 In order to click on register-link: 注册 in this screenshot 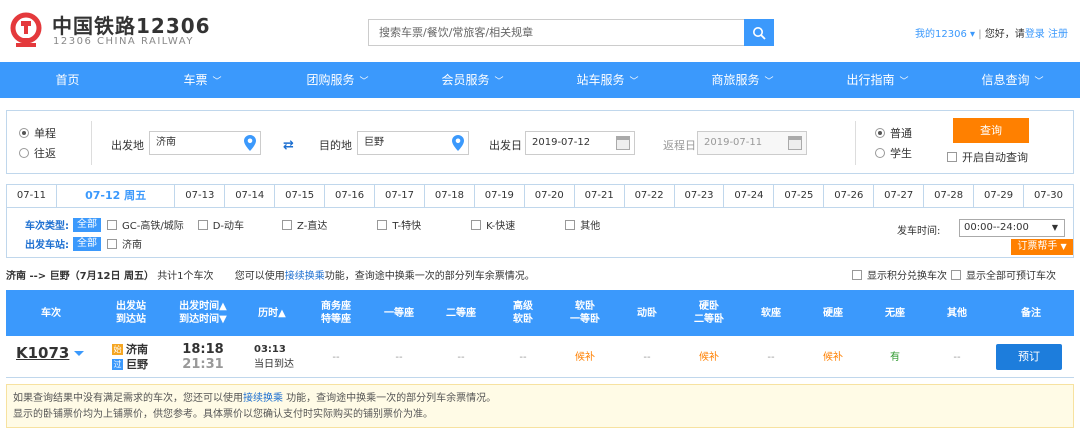, I will do `click(1058, 34)`.